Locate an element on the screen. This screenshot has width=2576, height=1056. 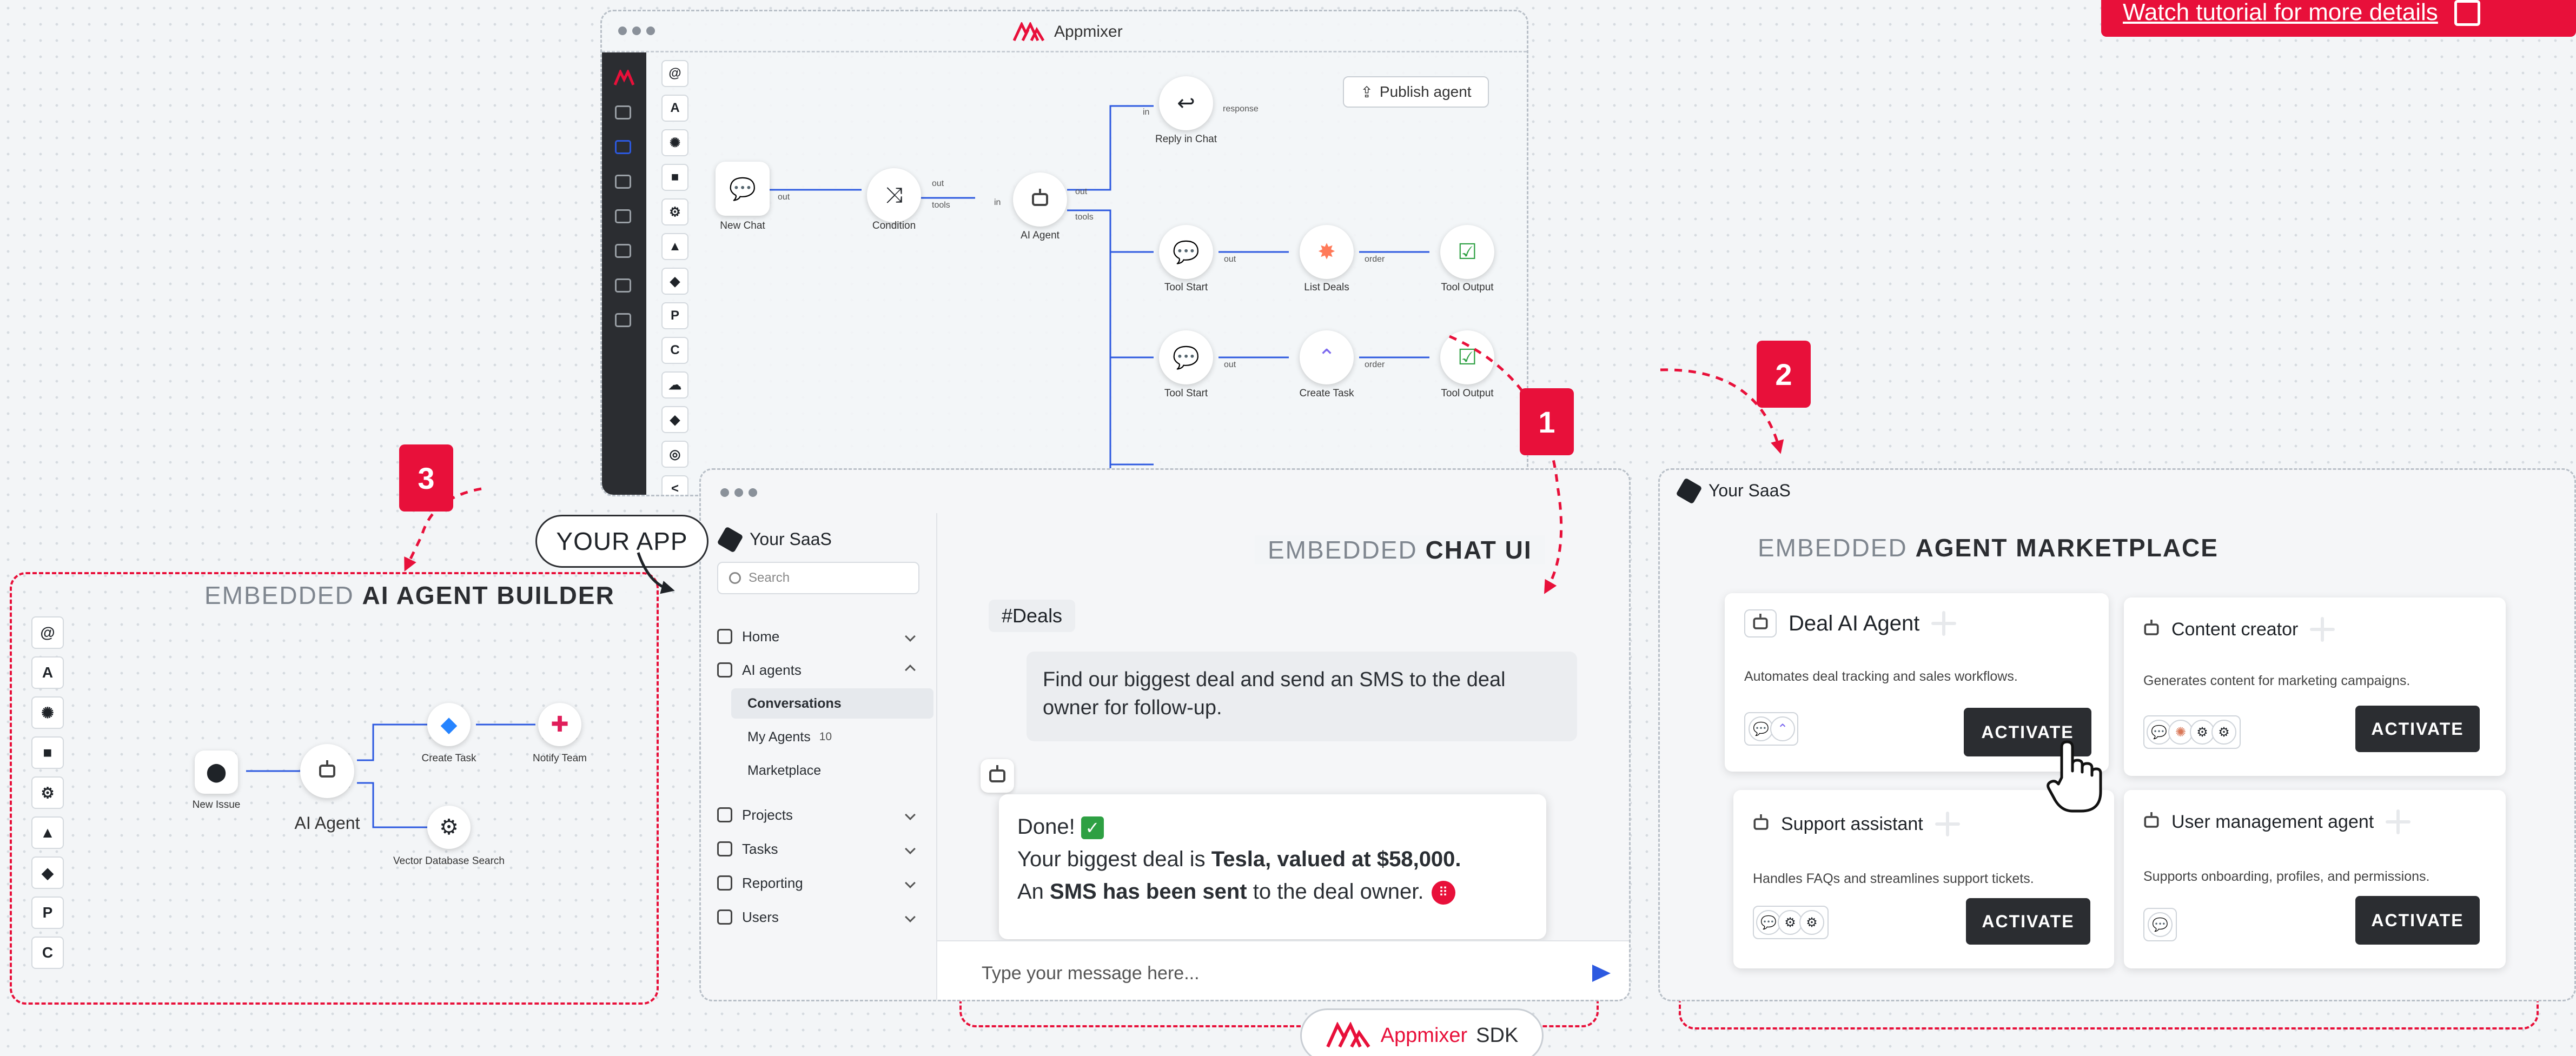
watch-tutorial-button: Watch tutorial for more details is located at coordinates (2339, 18).